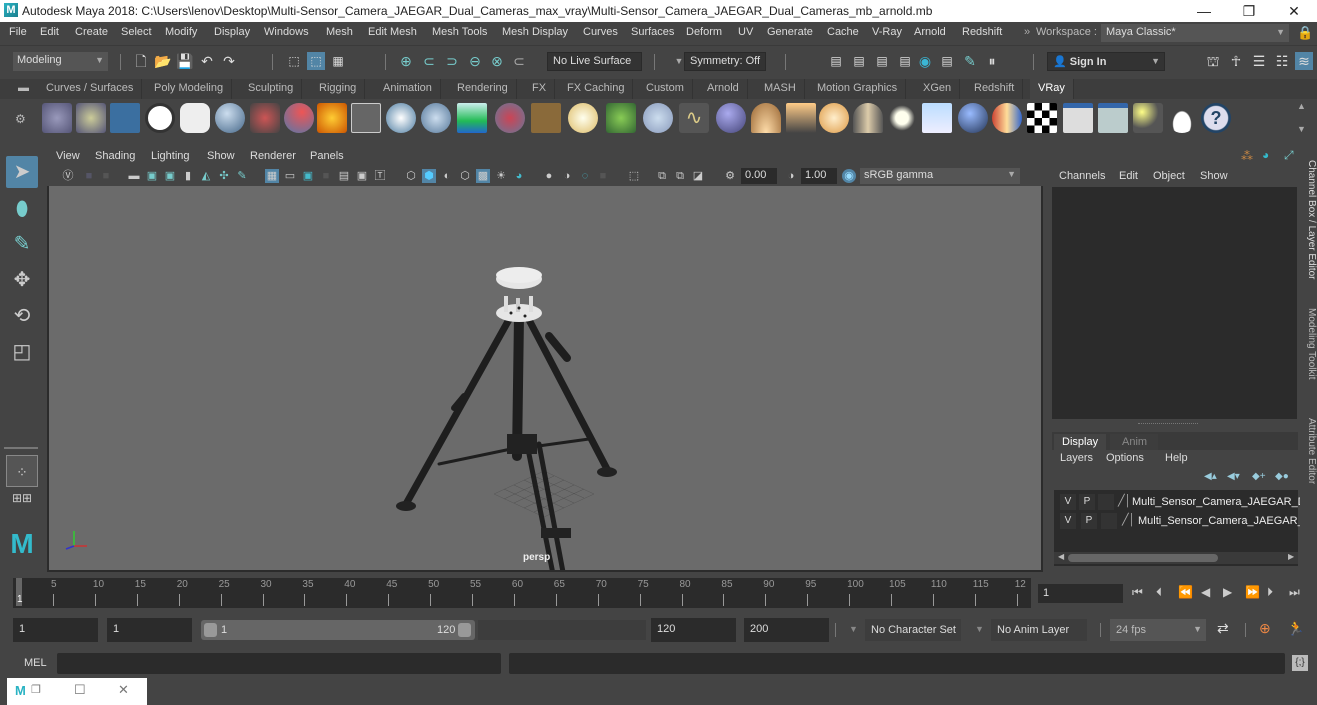 This screenshot has width=1317, height=705. I want to click on fps-dropdown: 24 fps ▼, so click(1158, 630).